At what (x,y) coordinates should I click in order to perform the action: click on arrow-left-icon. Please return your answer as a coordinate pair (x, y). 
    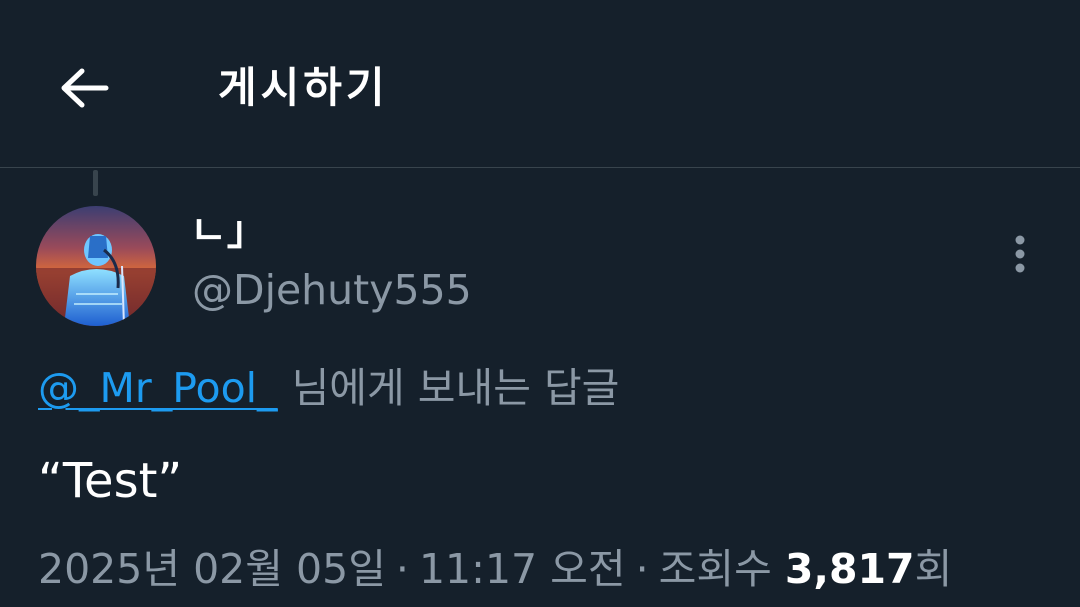
    Looking at the image, I should click on (85, 88).